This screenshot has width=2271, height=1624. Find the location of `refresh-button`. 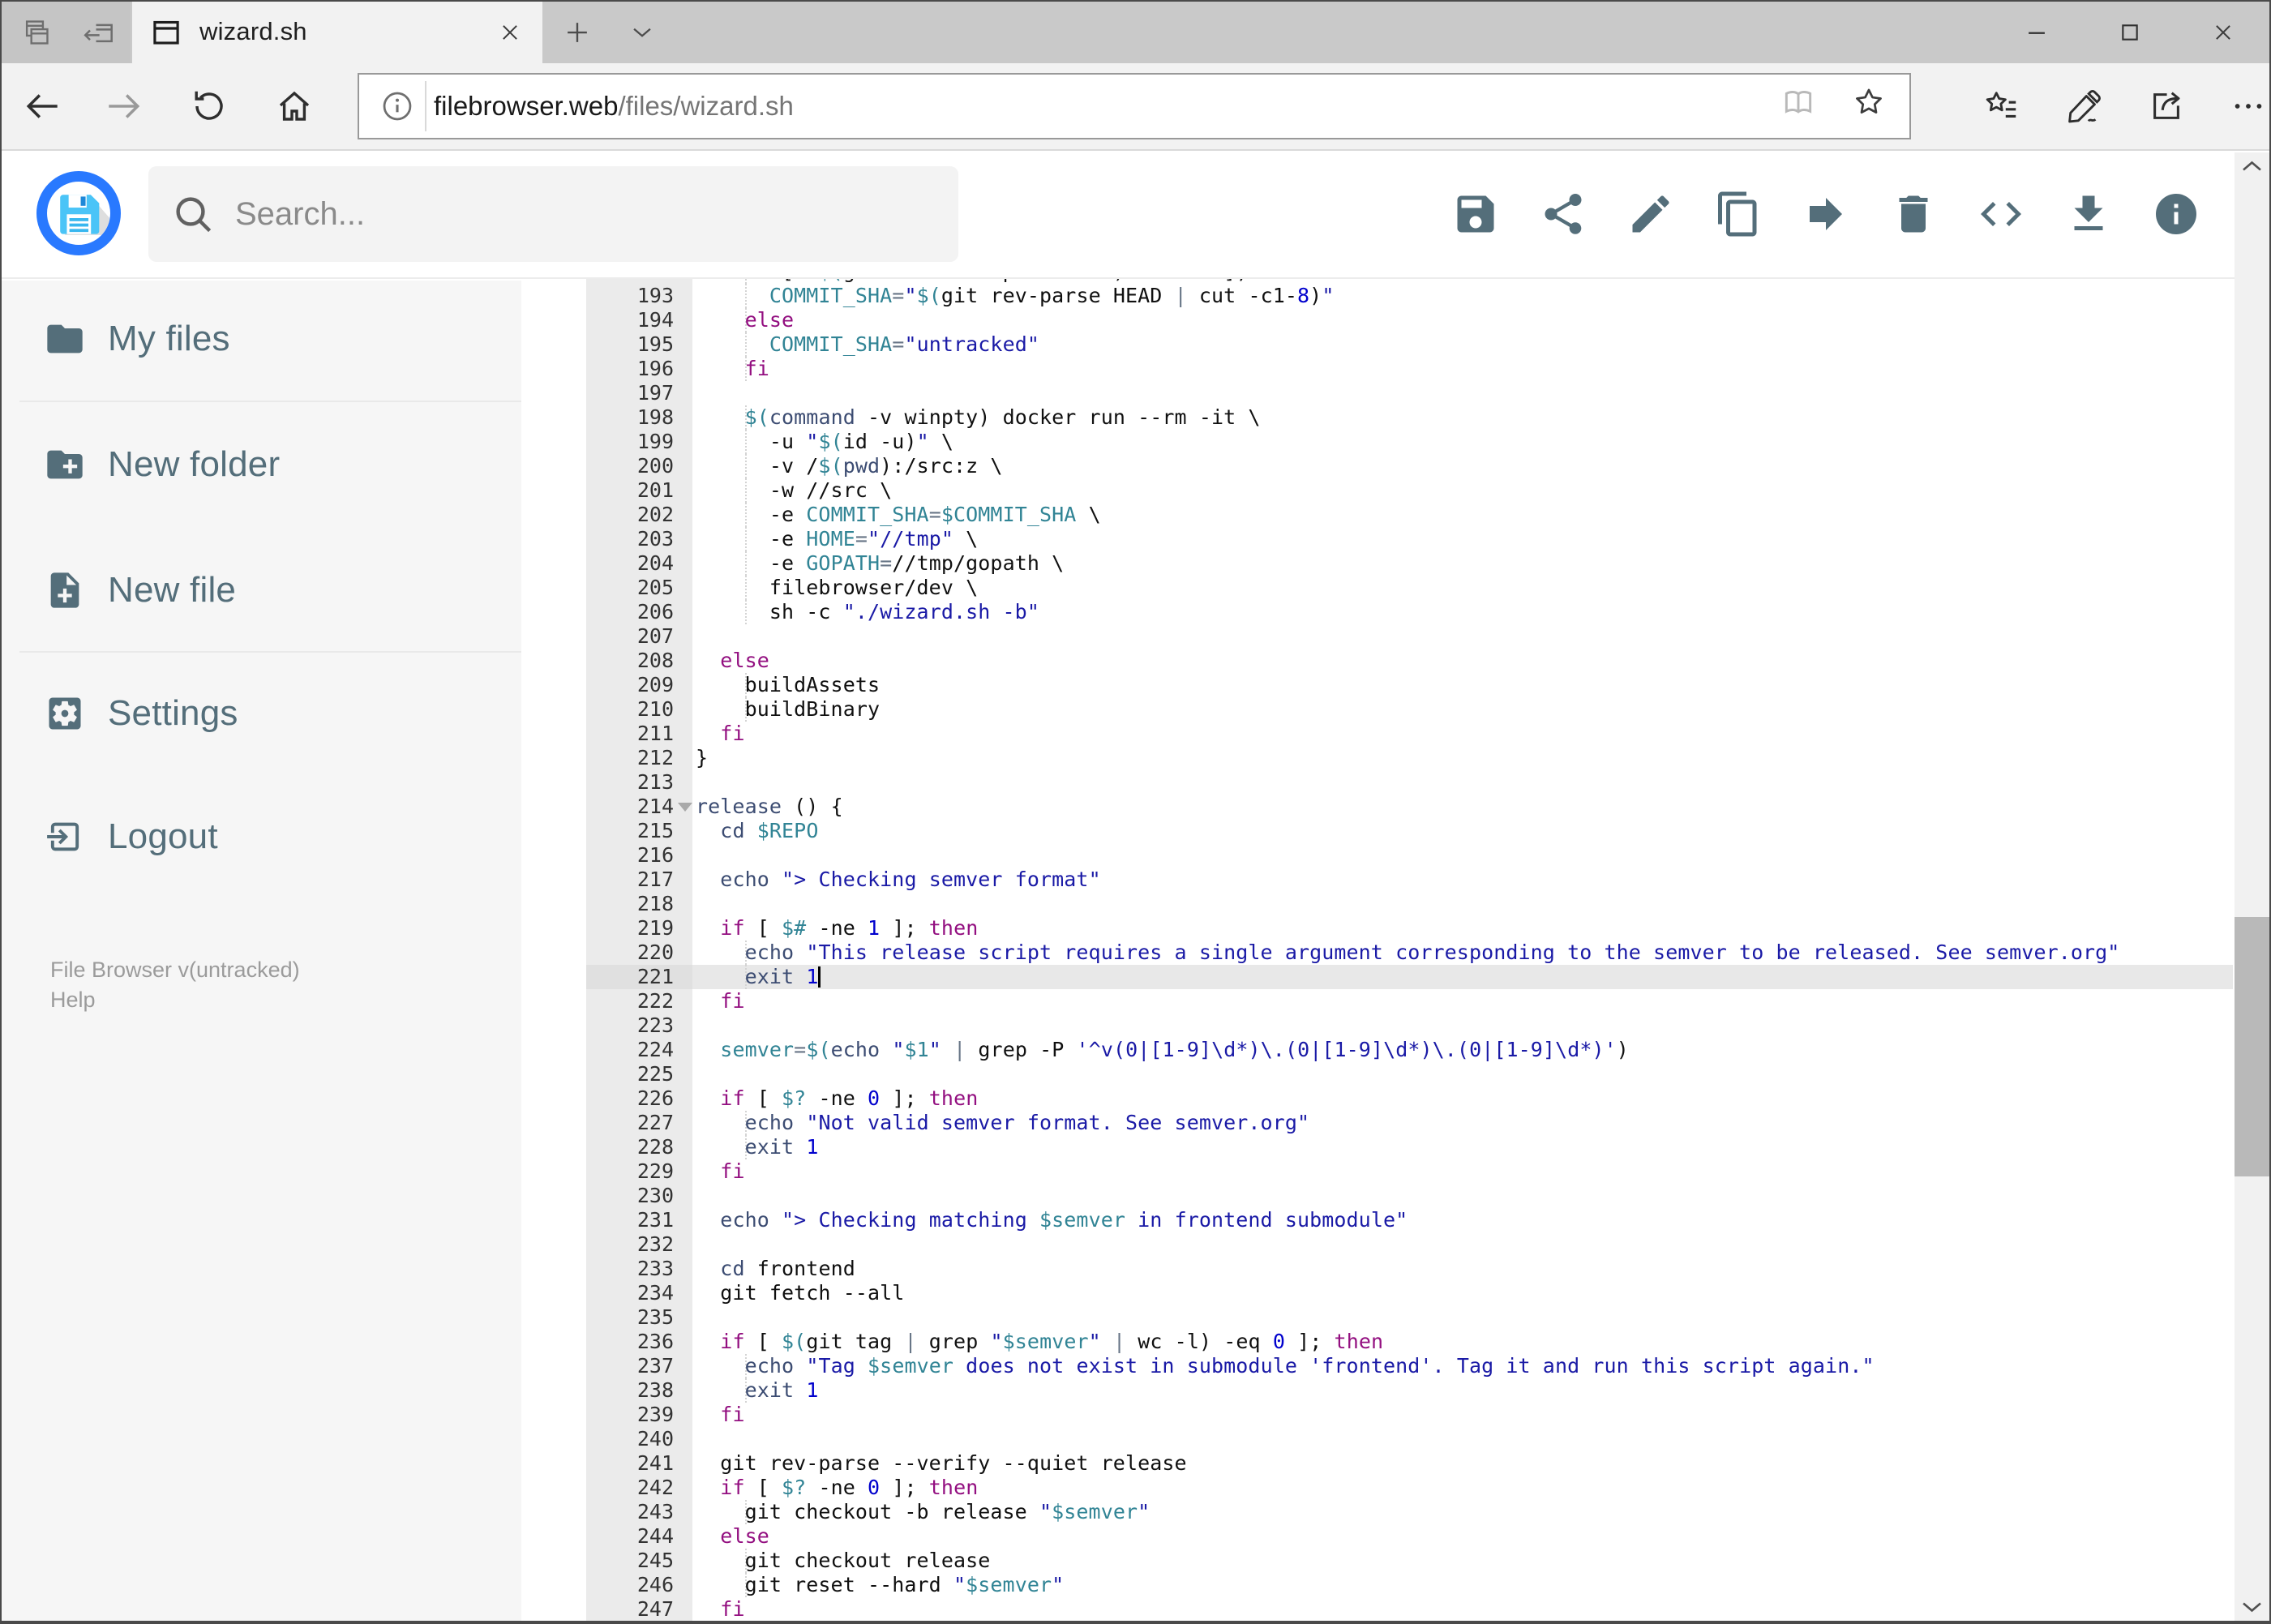

refresh-button is located at coordinates (209, 106).